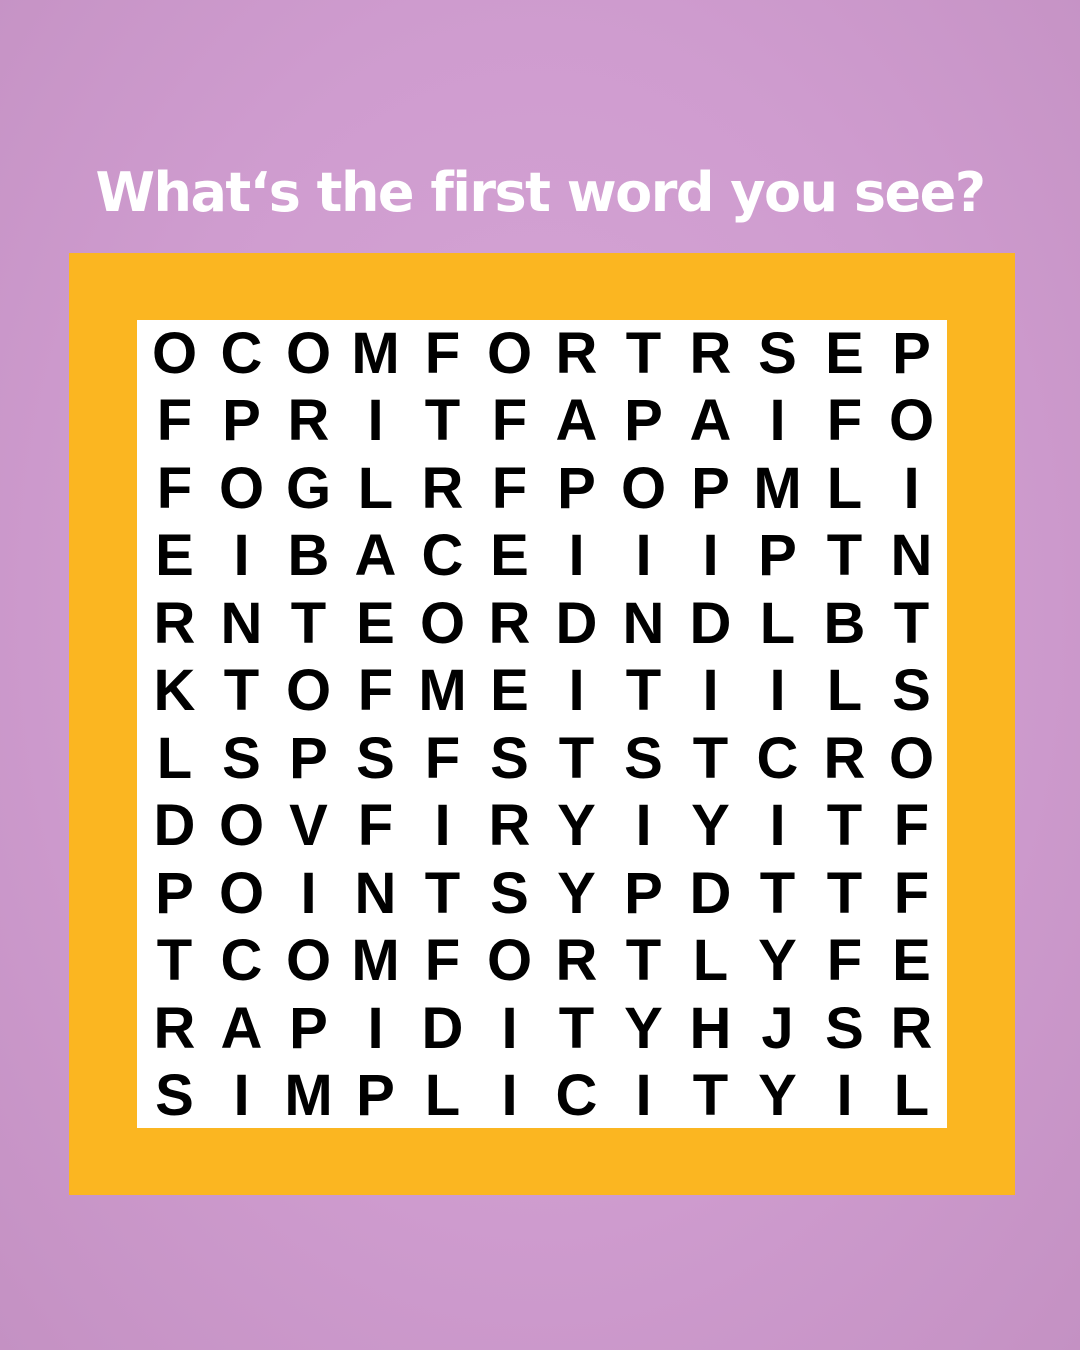  What do you see at coordinates (174, 691) in the screenshot?
I see `letter-cell: K` at bounding box center [174, 691].